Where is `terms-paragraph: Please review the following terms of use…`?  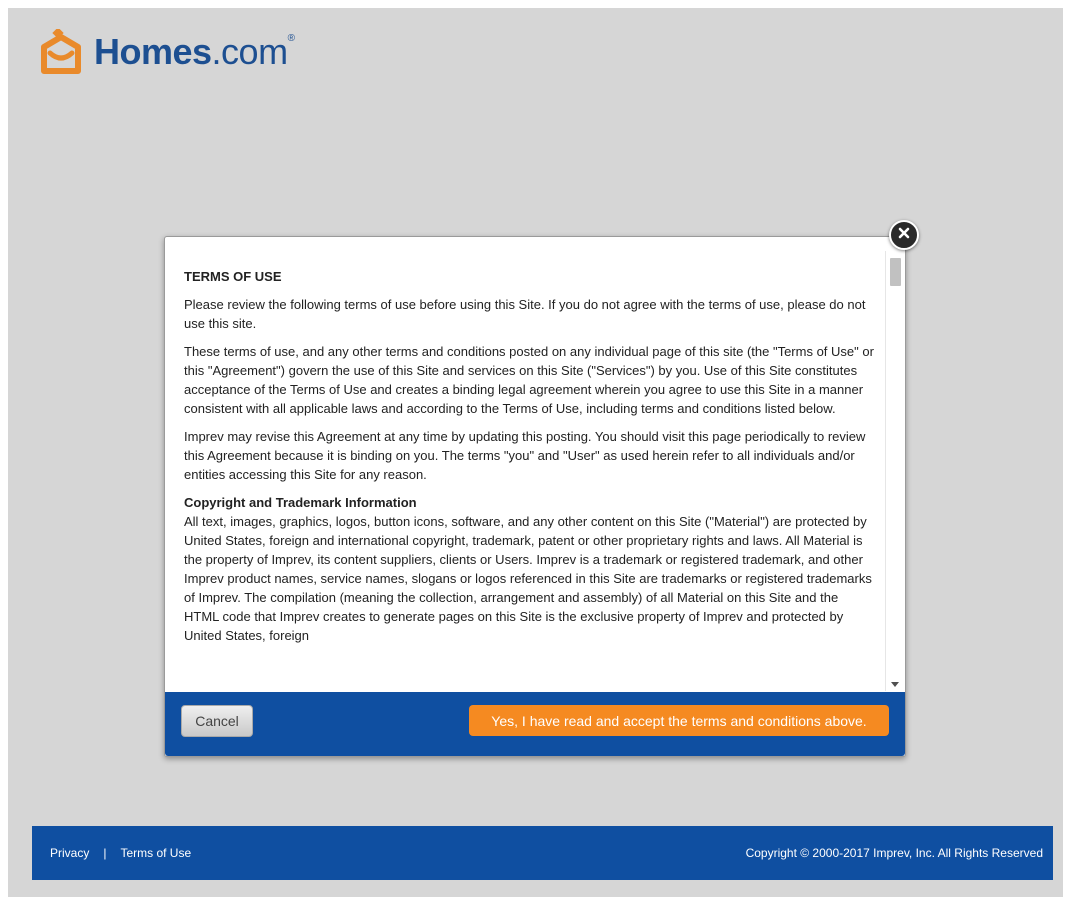
terms-paragraph: Please review the following terms of use… is located at coordinates (525, 314).